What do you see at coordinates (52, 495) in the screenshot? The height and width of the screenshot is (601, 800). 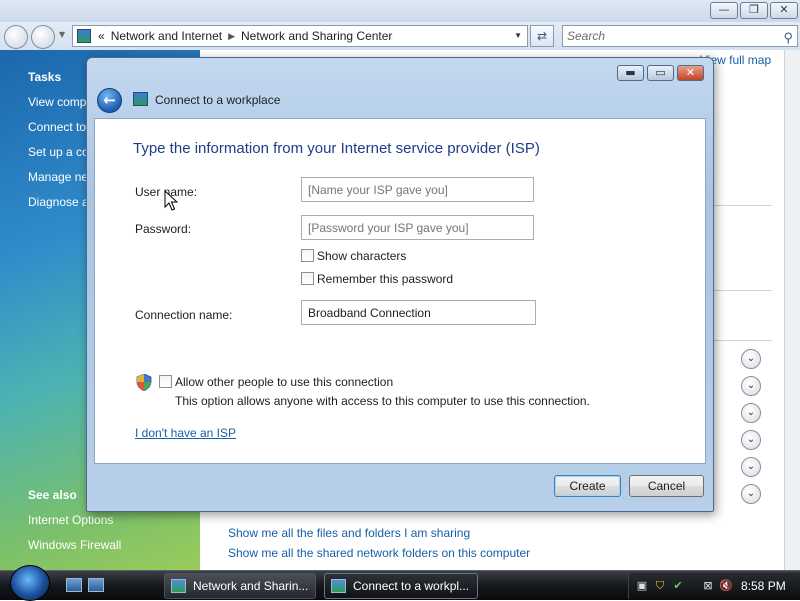 I see `see-also-heading: See also` at bounding box center [52, 495].